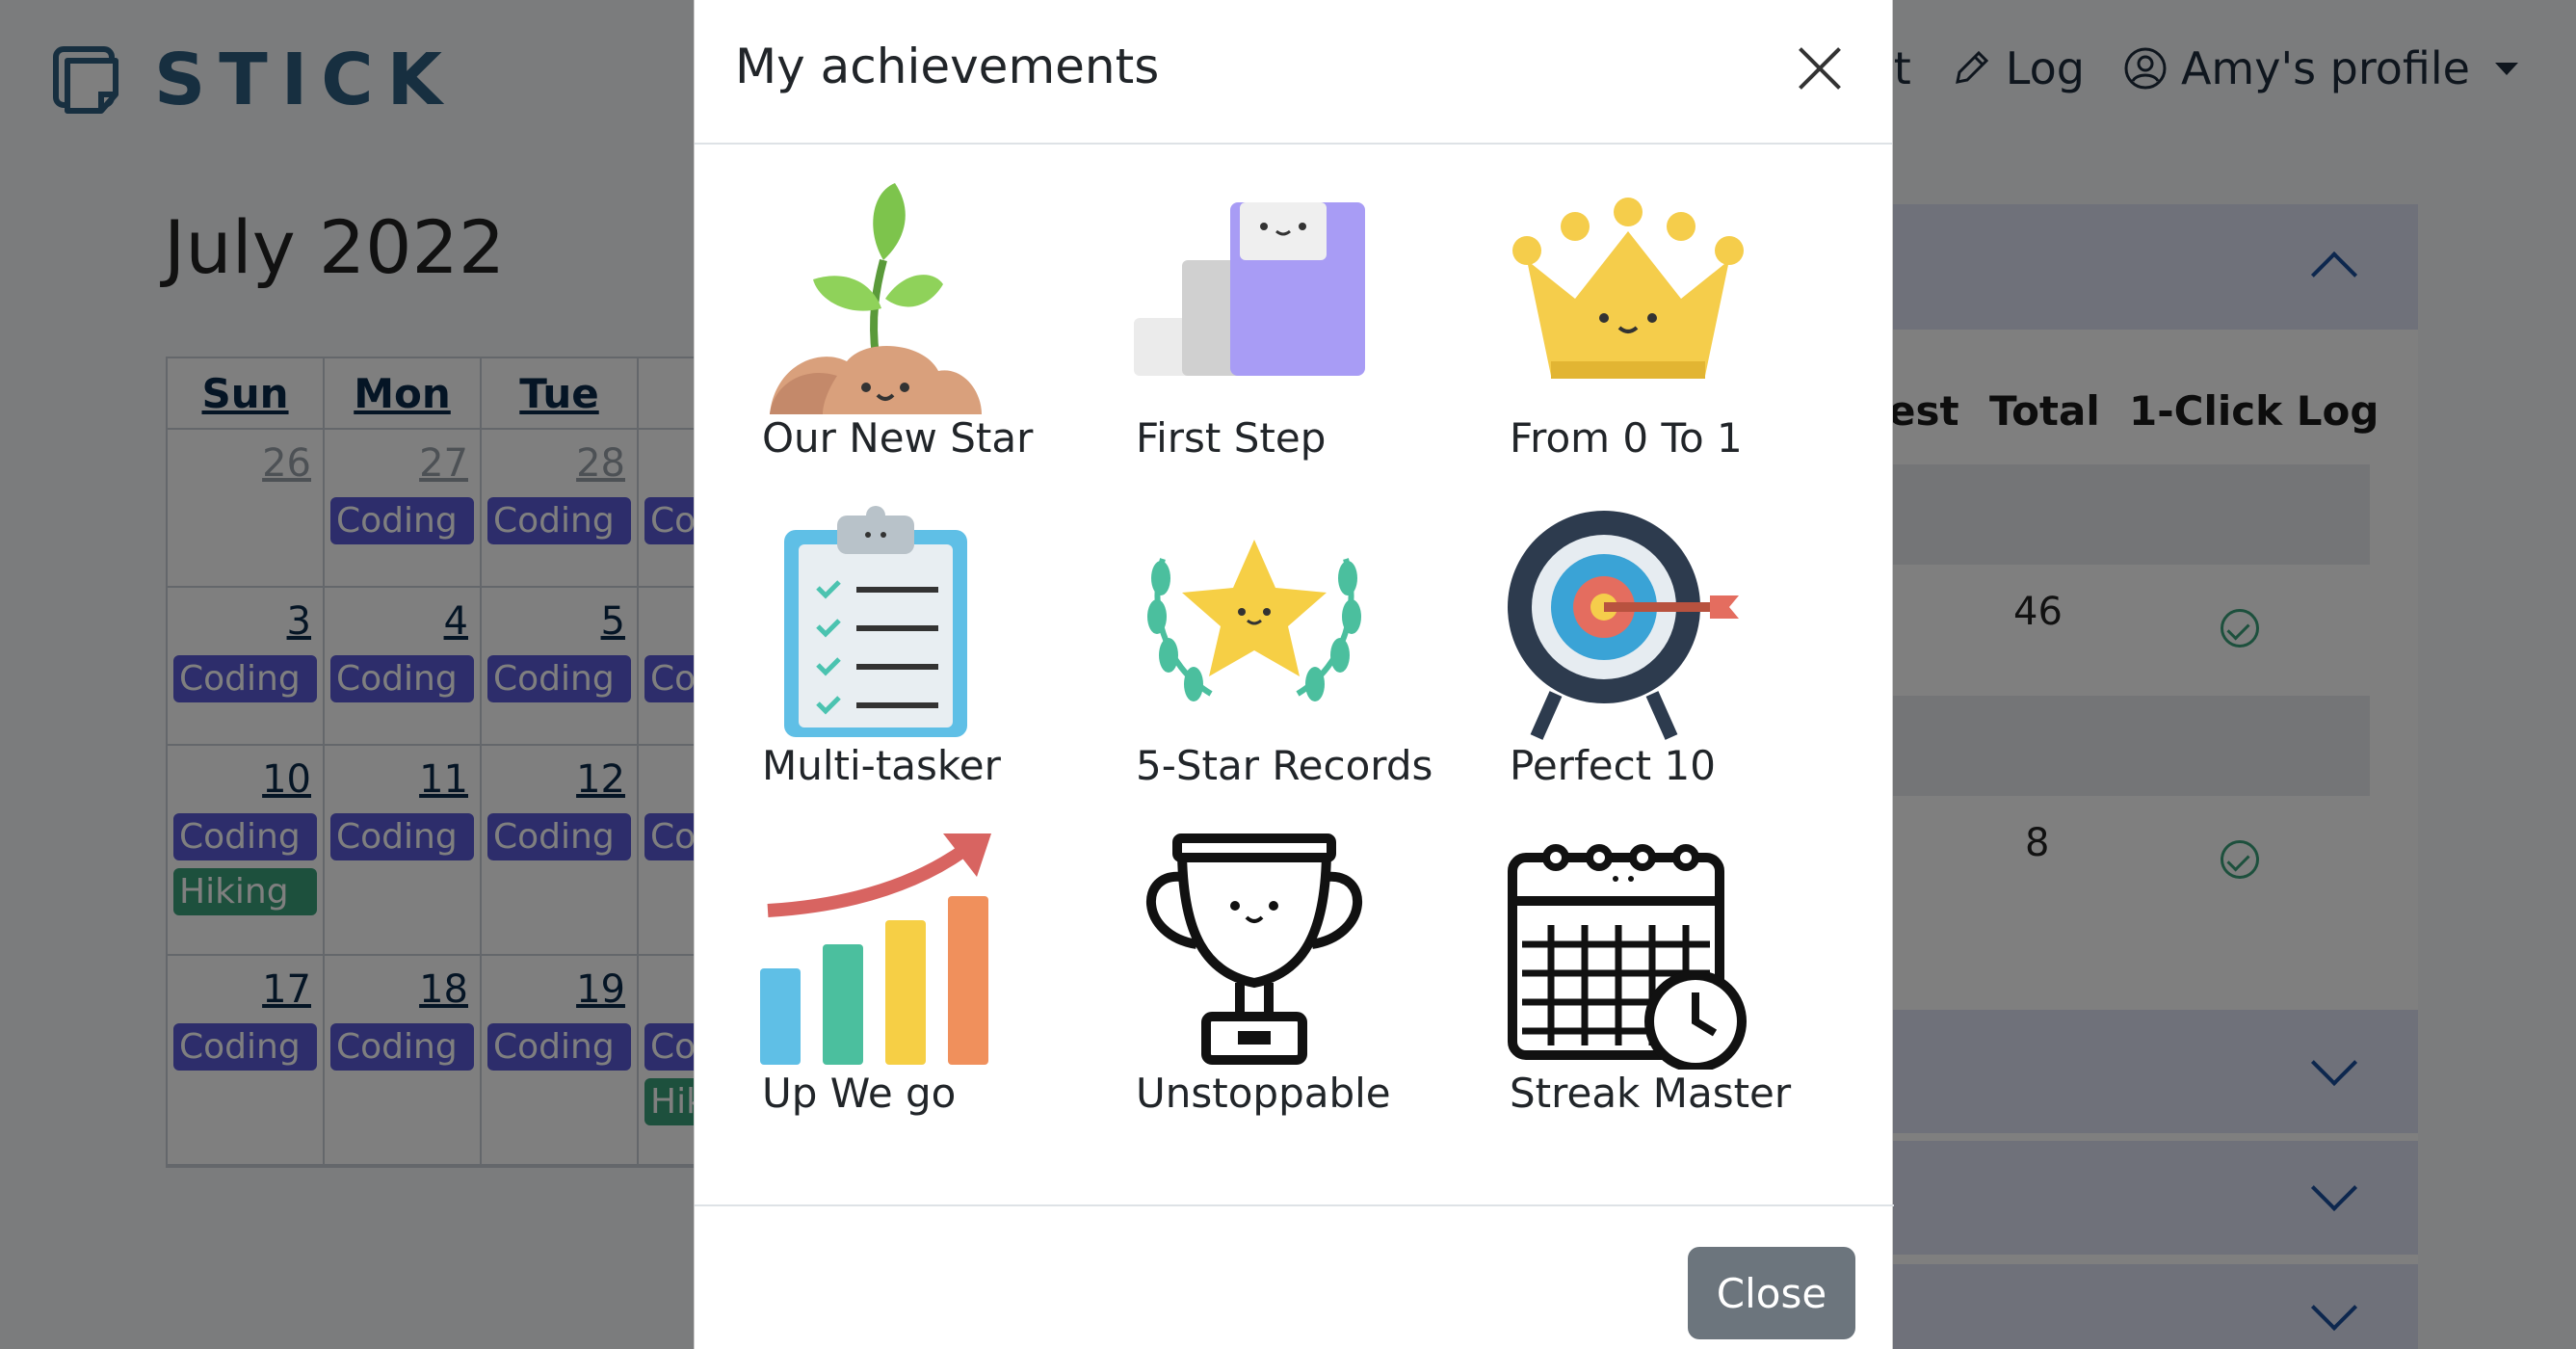 The height and width of the screenshot is (1349, 2576). Describe the element at coordinates (1820, 68) in the screenshot. I see `close-icon` at that location.